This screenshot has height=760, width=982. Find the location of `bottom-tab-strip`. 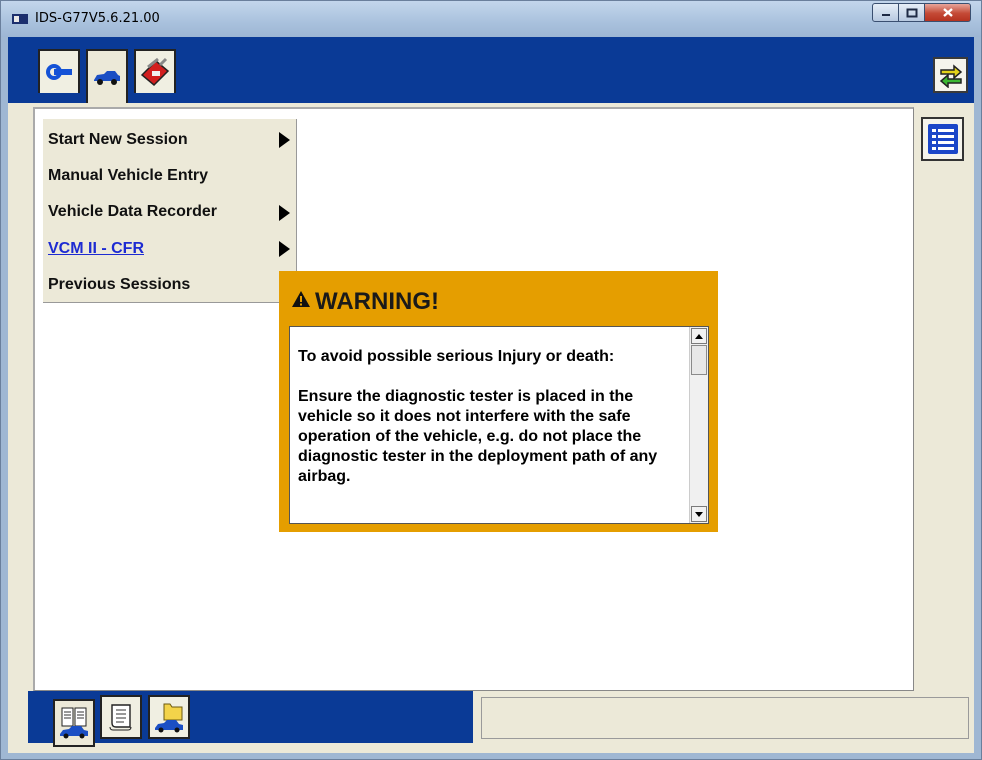

bottom-tab-strip is located at coordinates (250, 719).